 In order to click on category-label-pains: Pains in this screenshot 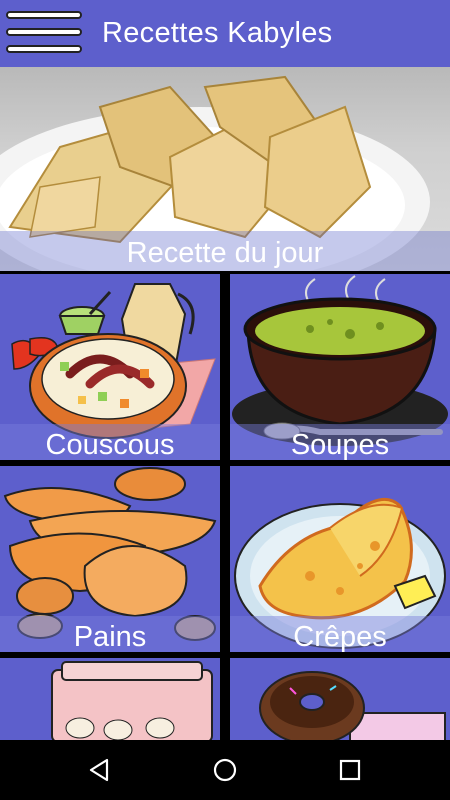, I will do `click(110, 634)`.